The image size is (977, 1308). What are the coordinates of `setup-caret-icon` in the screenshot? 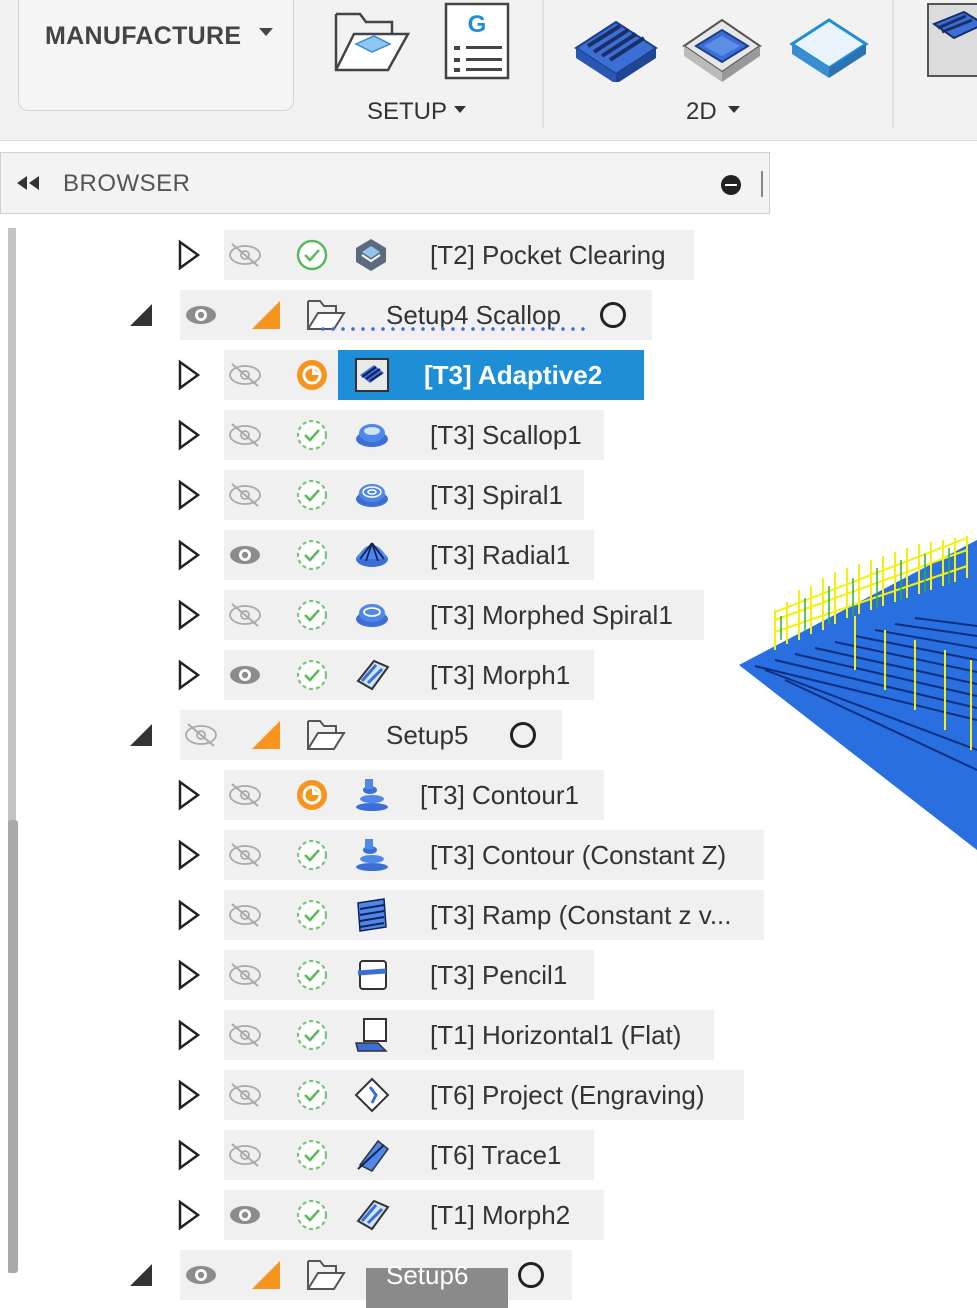 It's located at (460, 109).